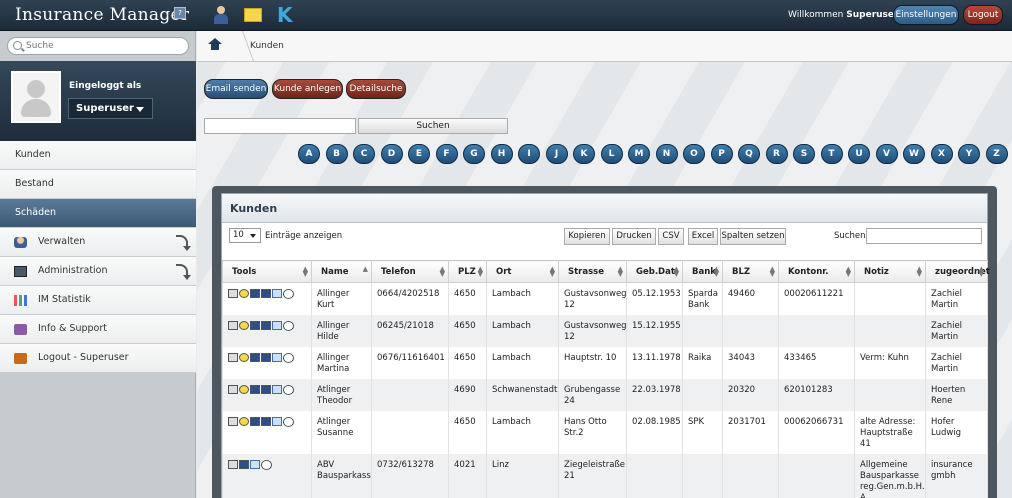 Image resolution: width=1012 pixels, height=498 pixels. What do you see at coordinates (309, 154) in the screenshot?
I see `letter-filter-a: A` at bounding box center [309, 154].